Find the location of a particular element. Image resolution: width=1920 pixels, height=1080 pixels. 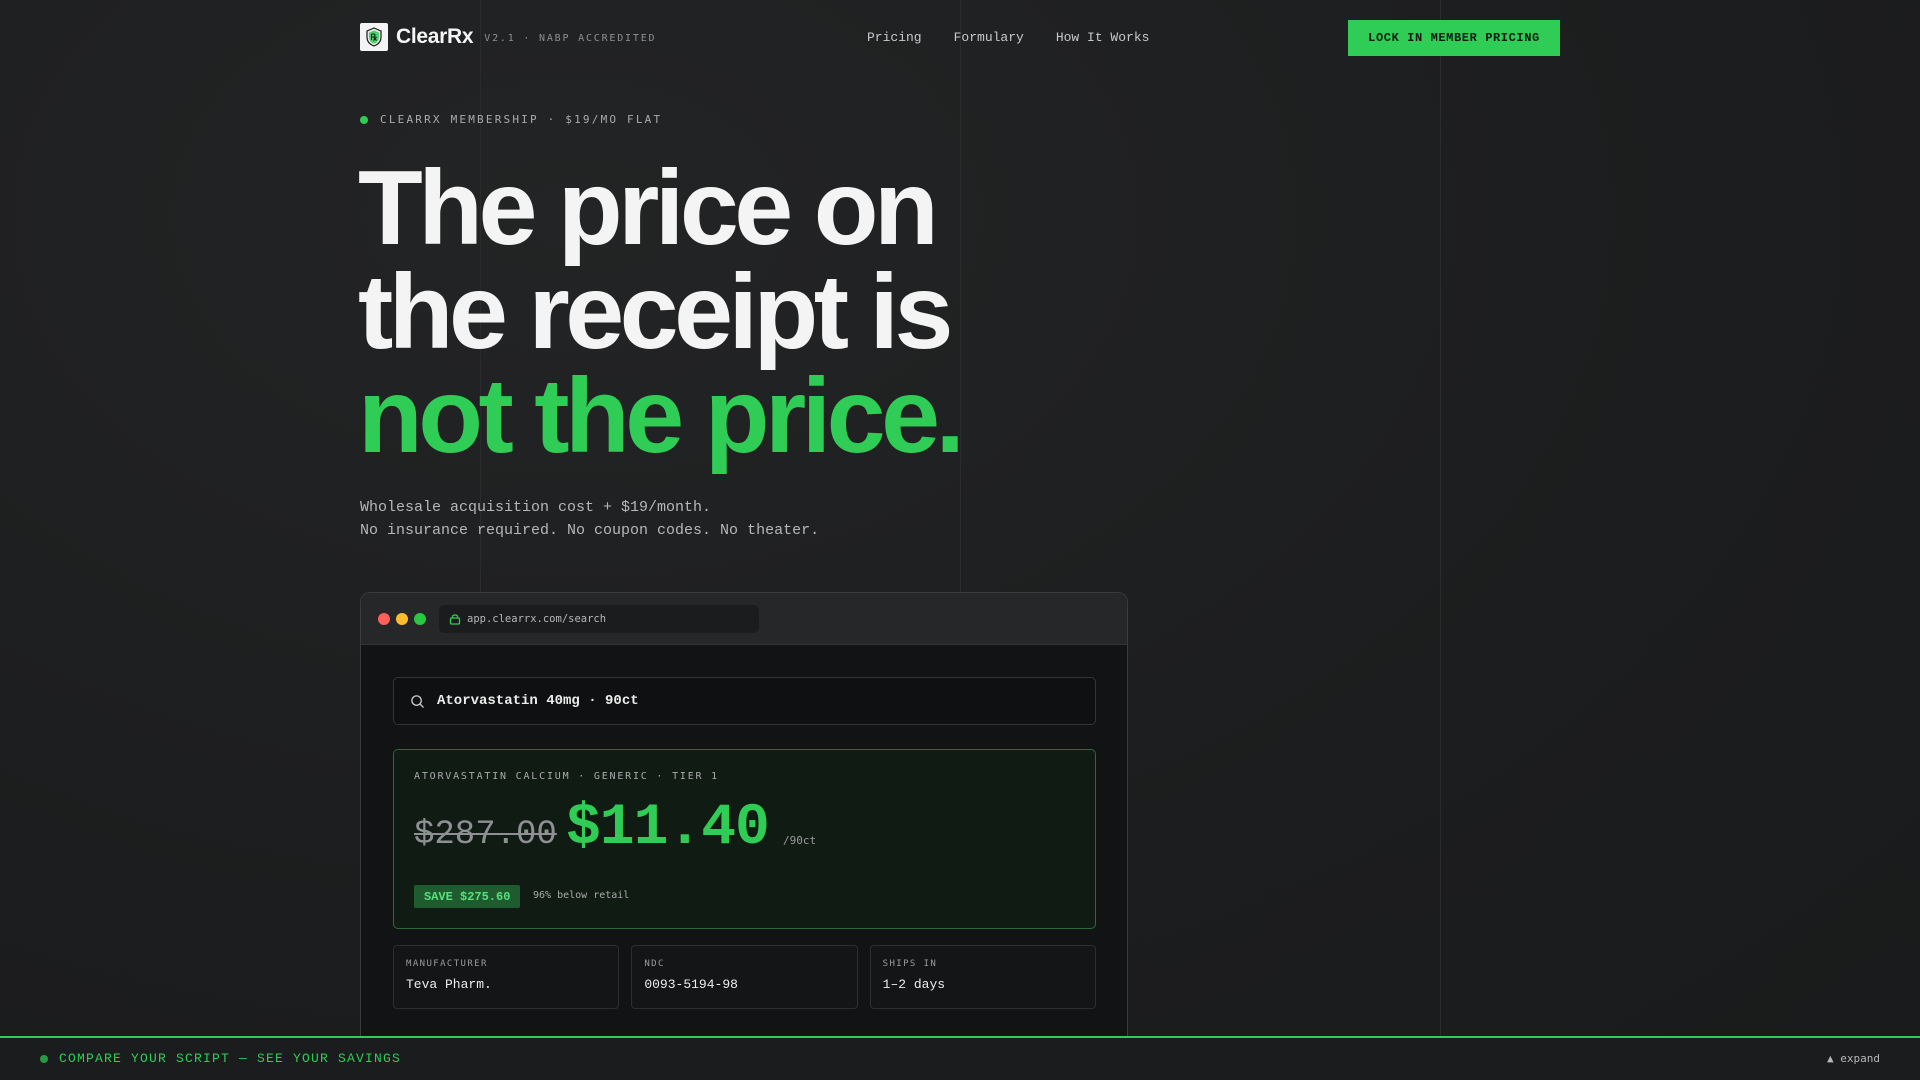

spec-value: Teva Pharm. is located at coordinates (449, 984).